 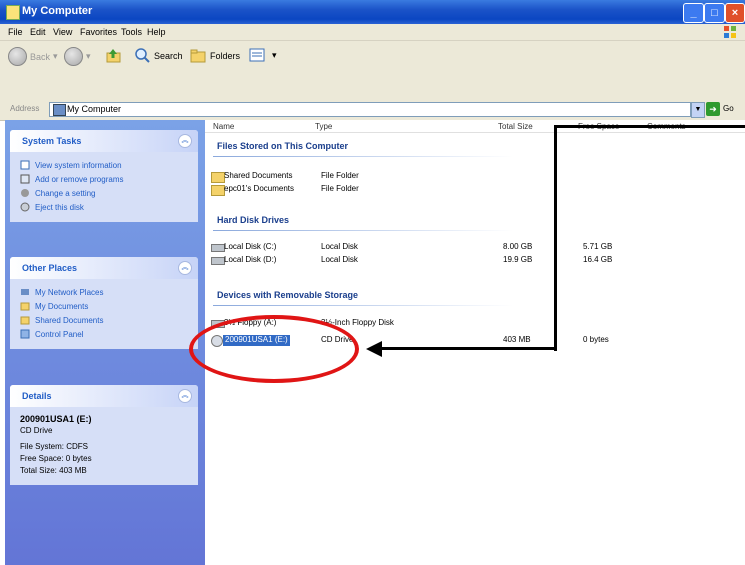 What do you see at coordinates (73, 56) in the screenshot?
I see `forward-arrow-icon` at bounding box center [73, 56].